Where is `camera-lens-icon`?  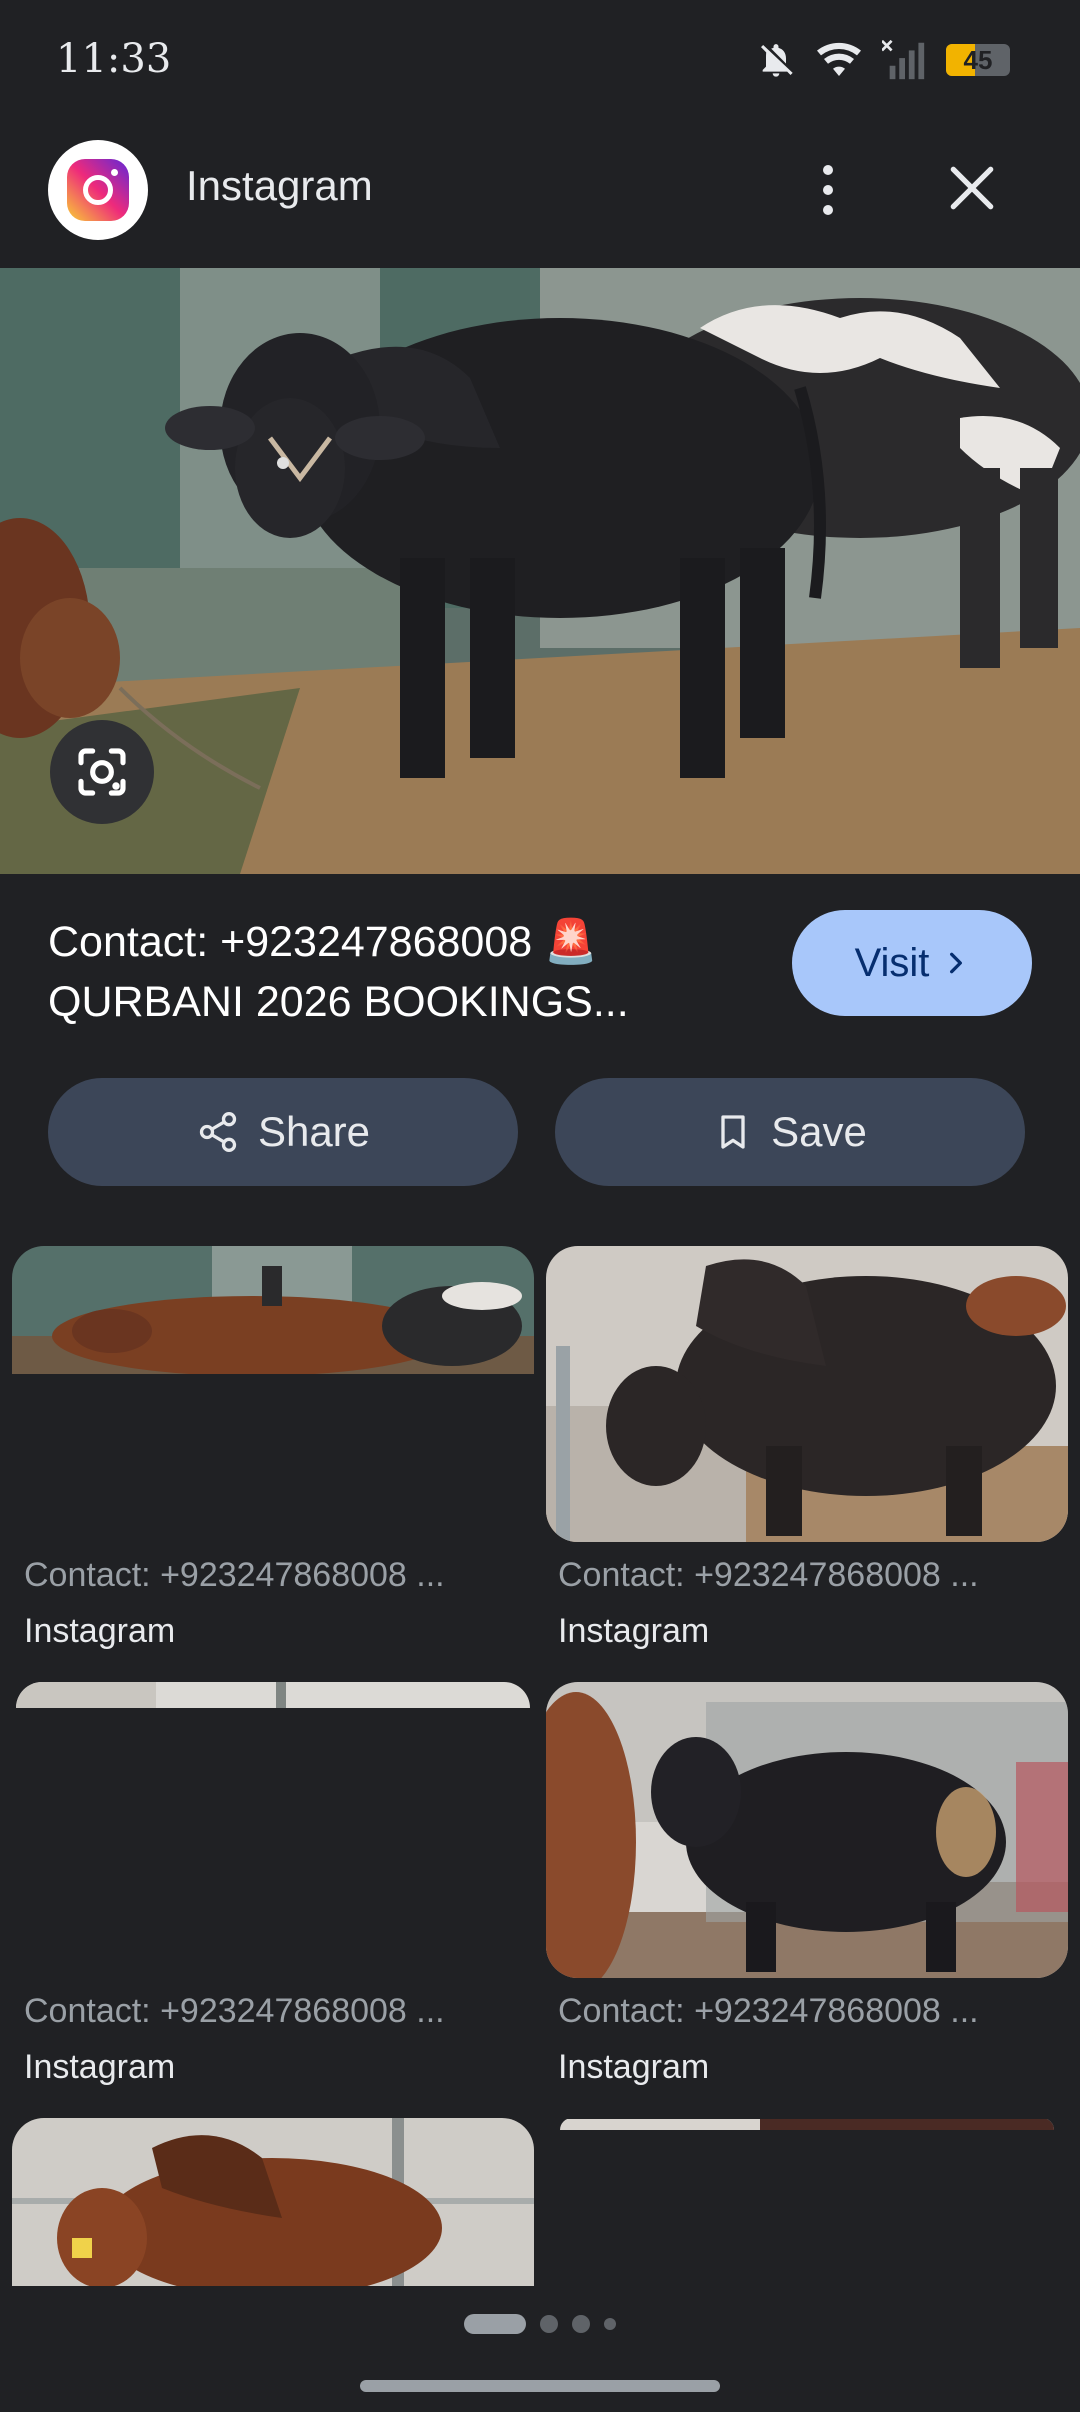
camera-lens-icon is located at coordinates (102, 772).